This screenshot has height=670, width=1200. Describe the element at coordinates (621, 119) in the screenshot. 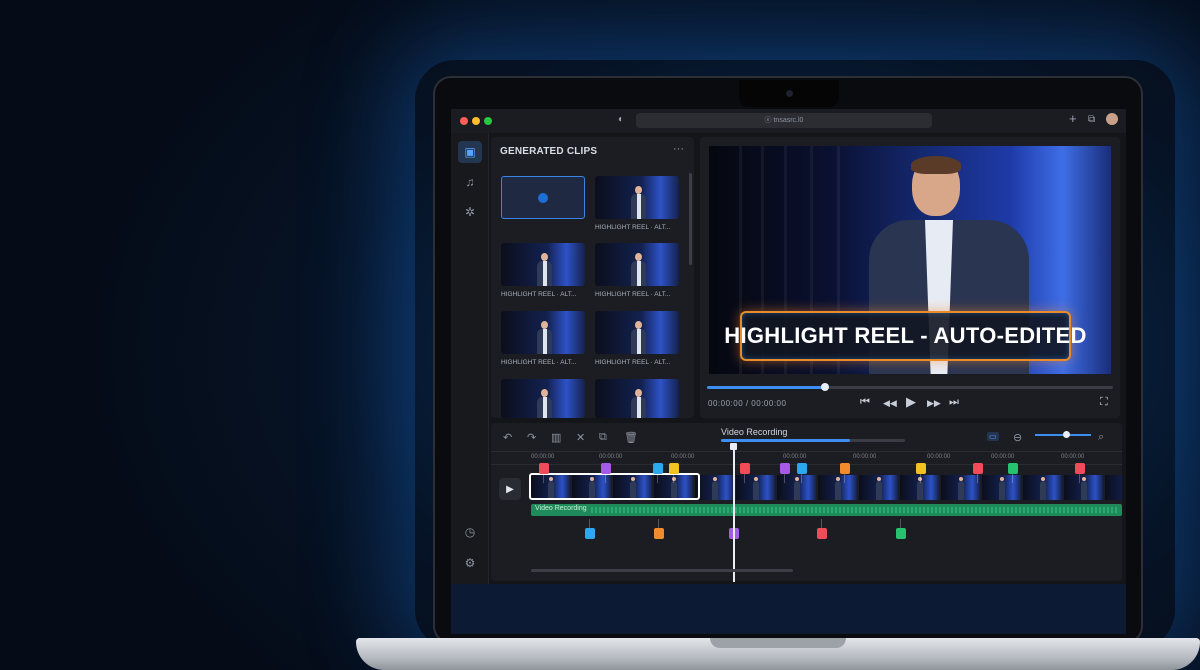

I see `shield-icon: ◐` at that location.